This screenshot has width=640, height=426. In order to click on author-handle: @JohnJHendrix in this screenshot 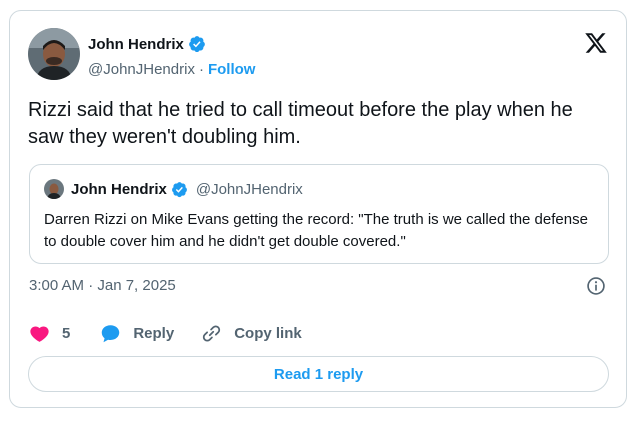, I will do `click(141, 69)`.